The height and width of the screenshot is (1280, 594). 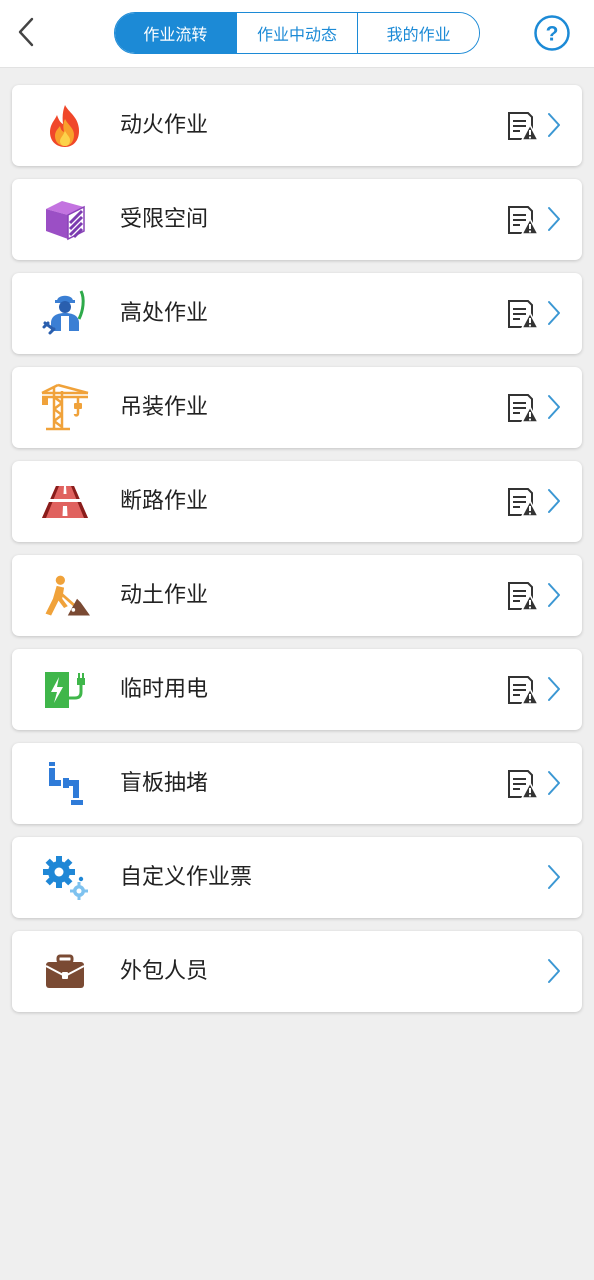 I want to click on help-button: ?, so click(x=552, y=33).